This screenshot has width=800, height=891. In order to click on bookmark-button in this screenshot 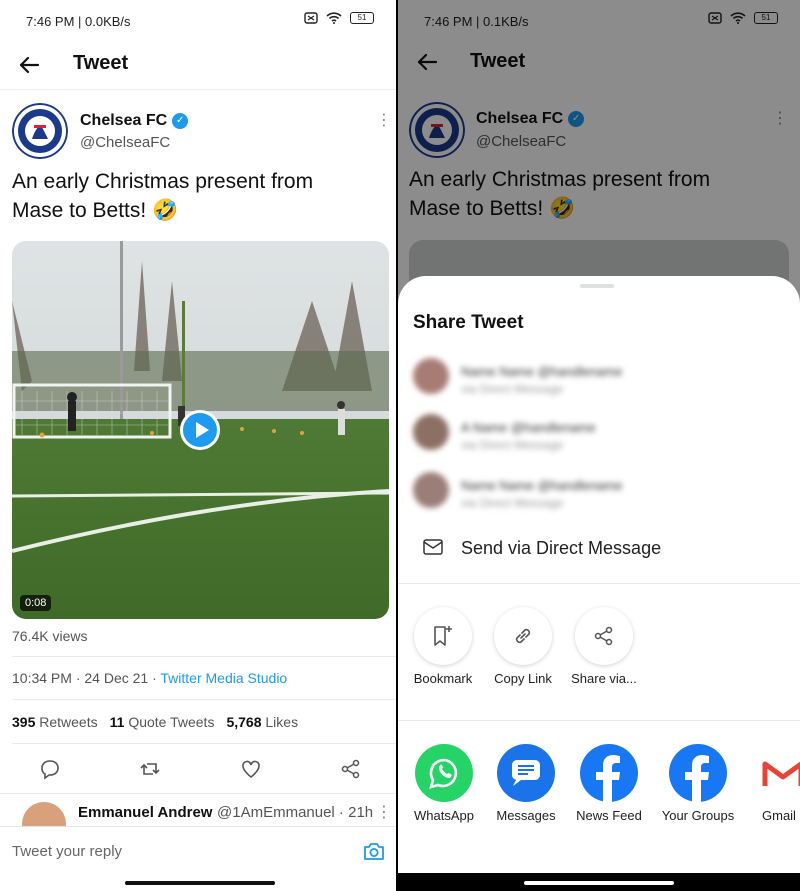, I will do `click(443, 636)`.